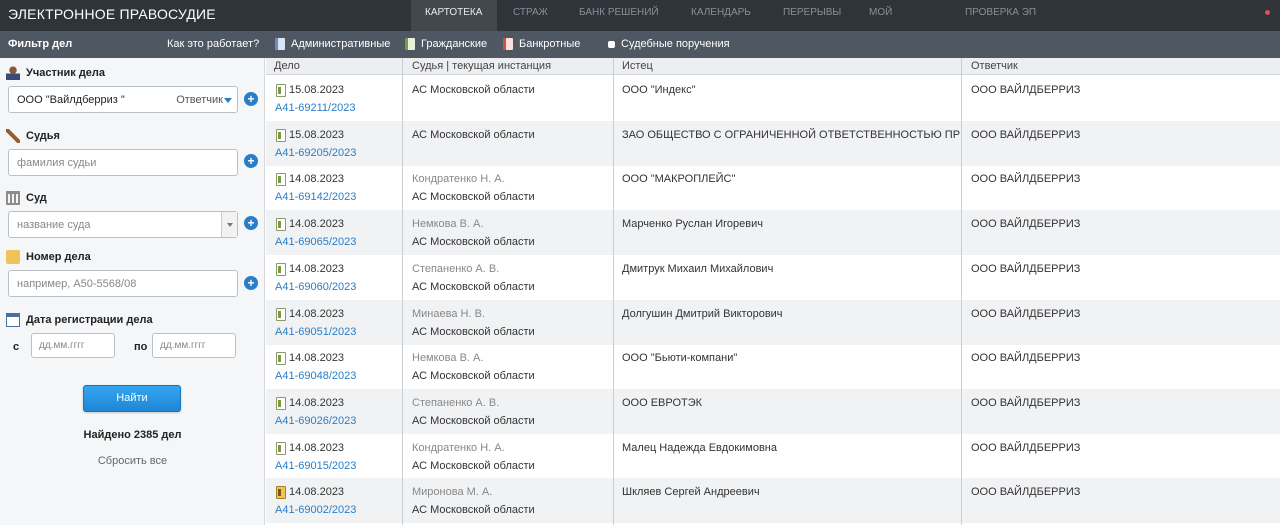 The height and width of the screenshot is (525, 1280). I want to click on nav-kartoteka: КАРТОТЕКА, so click(454, 15).